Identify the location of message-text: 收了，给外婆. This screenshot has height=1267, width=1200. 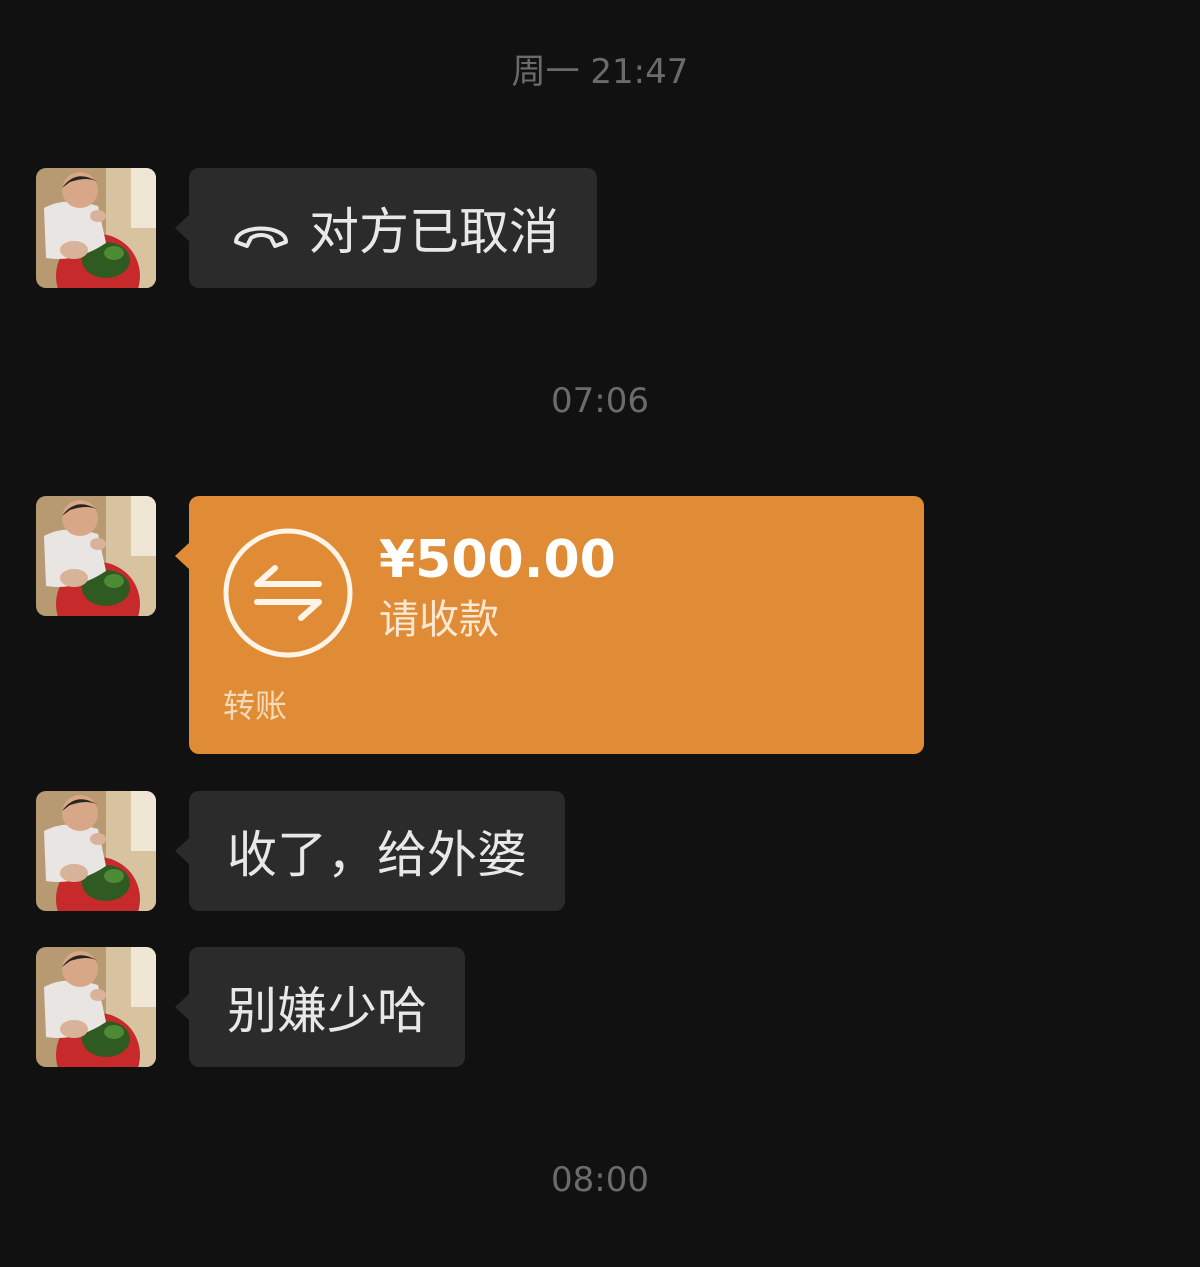
(377, 855).